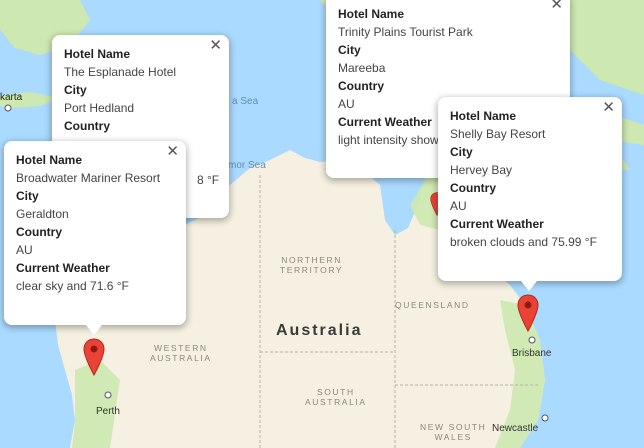 The image size is (644, 448). I want to click on south-australia-label: SOUTH AUSTRALIA, so click(336, 397).